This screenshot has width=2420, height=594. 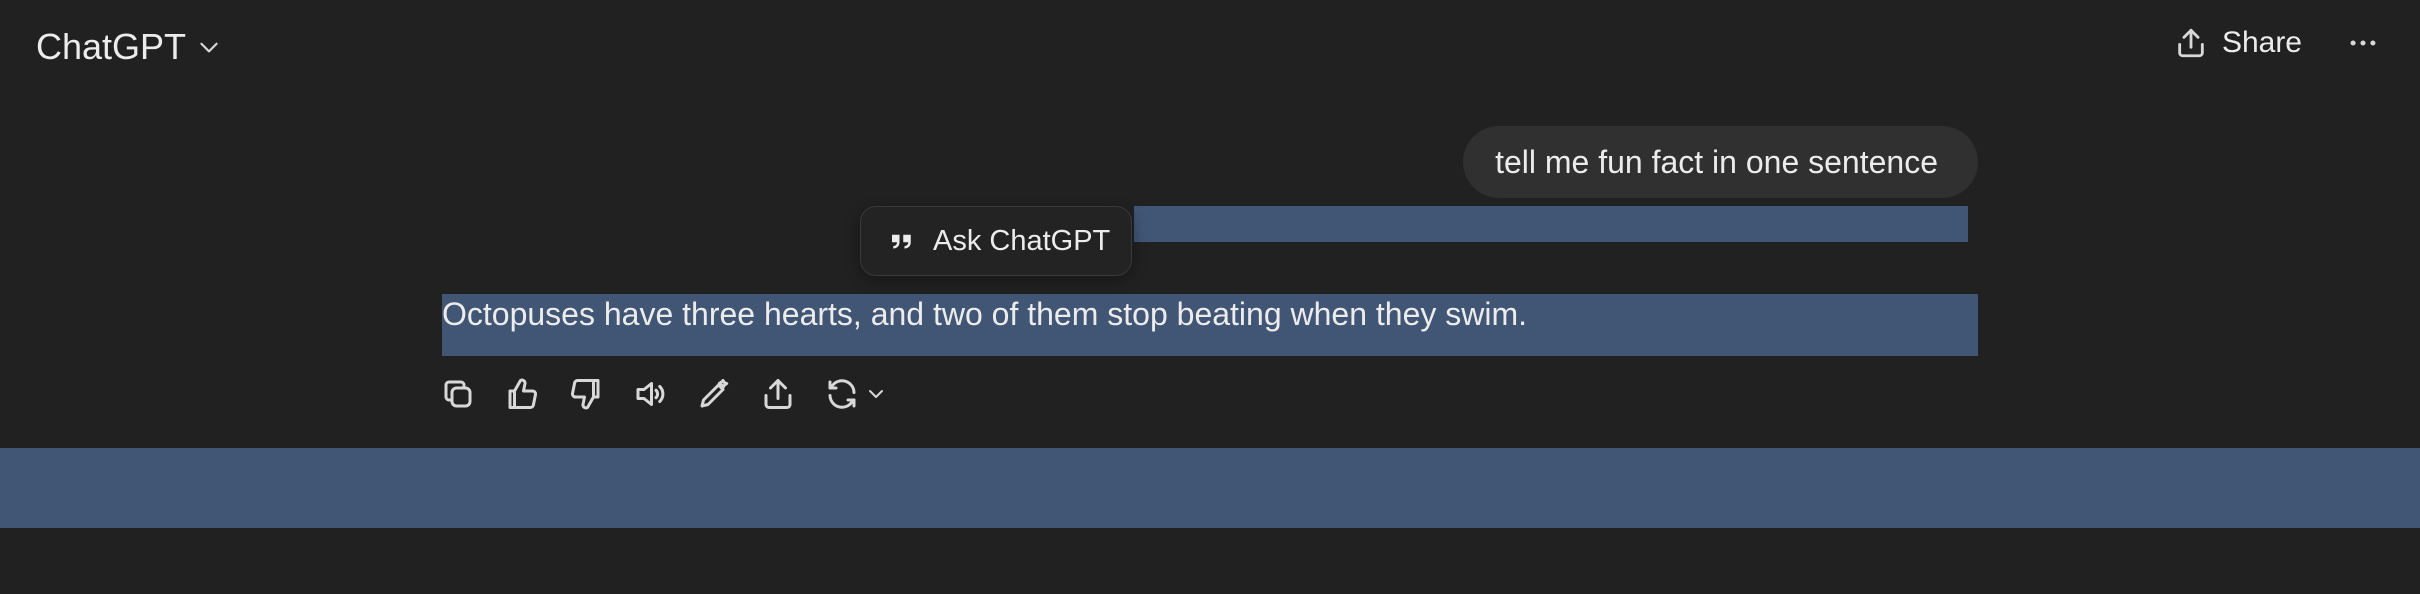 I want to click on model-selector: ChatGPT, so click(x=129, y=47).